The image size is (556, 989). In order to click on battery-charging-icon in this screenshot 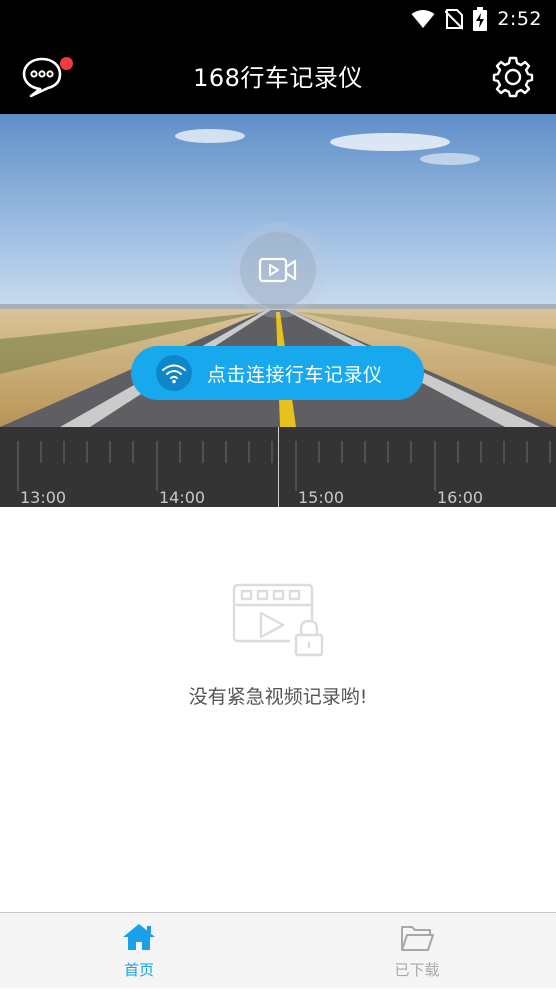, I will do `click(480, 19)`.